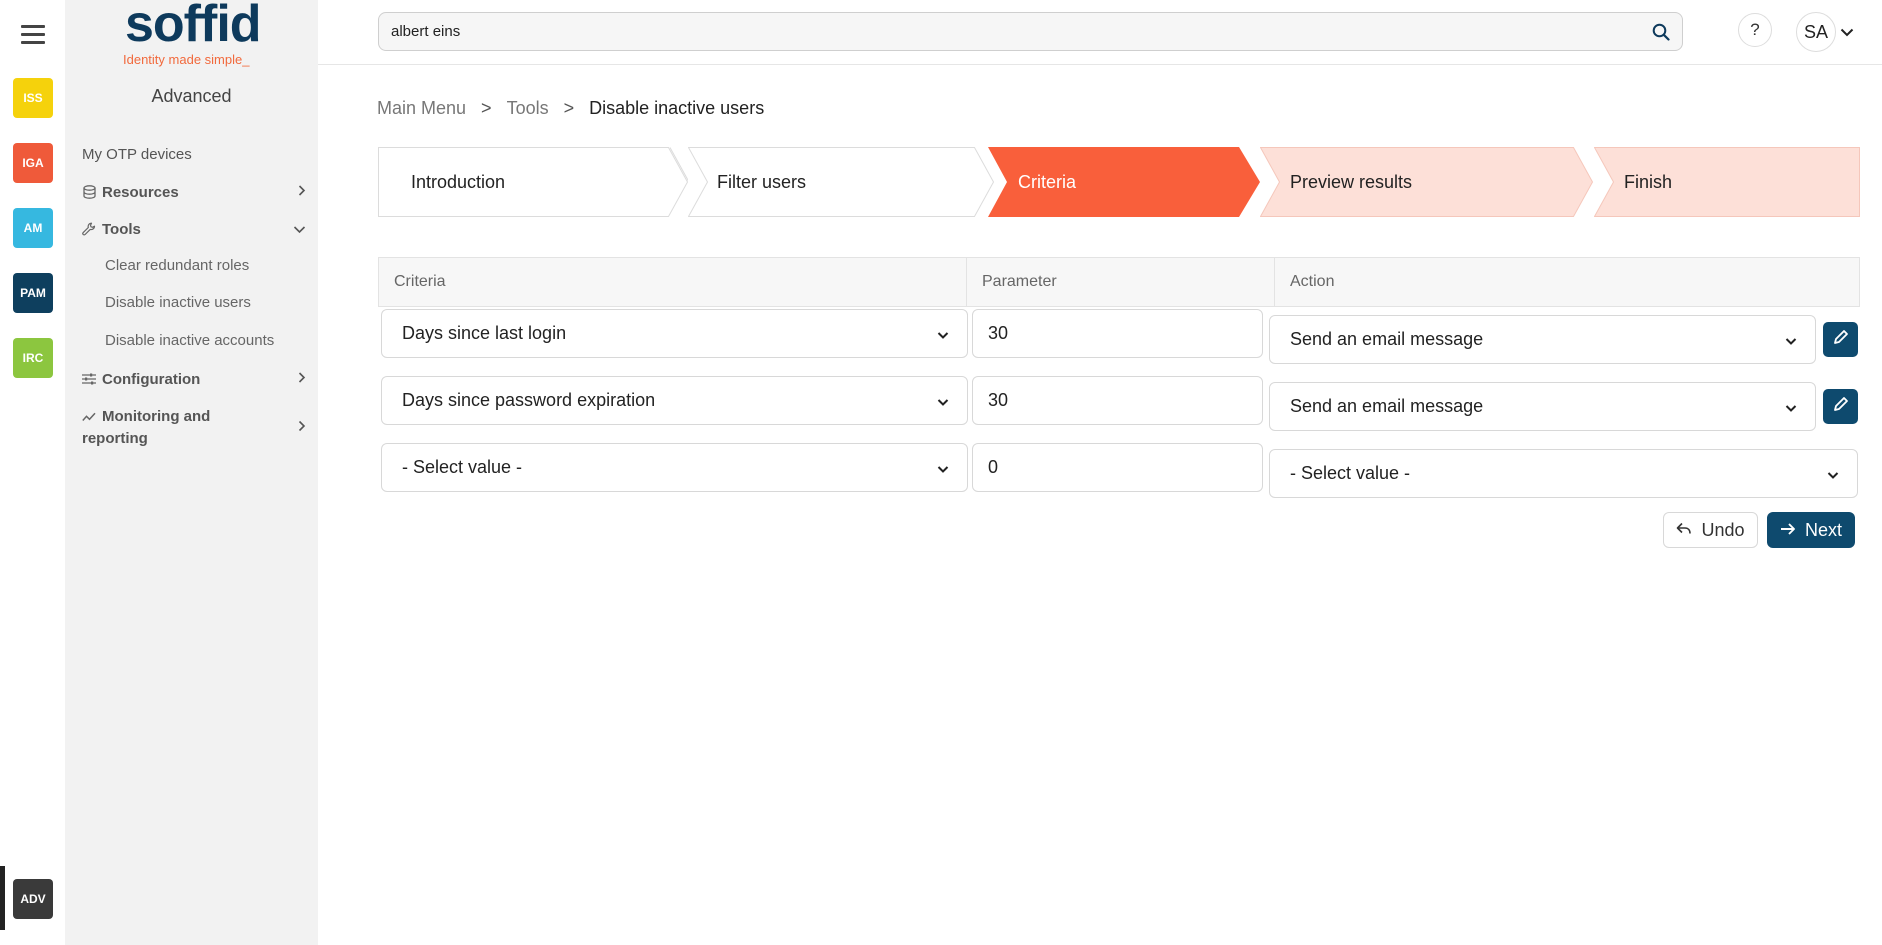 The width and height of the screenshot is (1882, 945). Describe the element at coordinates (762, 181) in the screenshot. I see `wizard-step-label: Filter users` at that location.